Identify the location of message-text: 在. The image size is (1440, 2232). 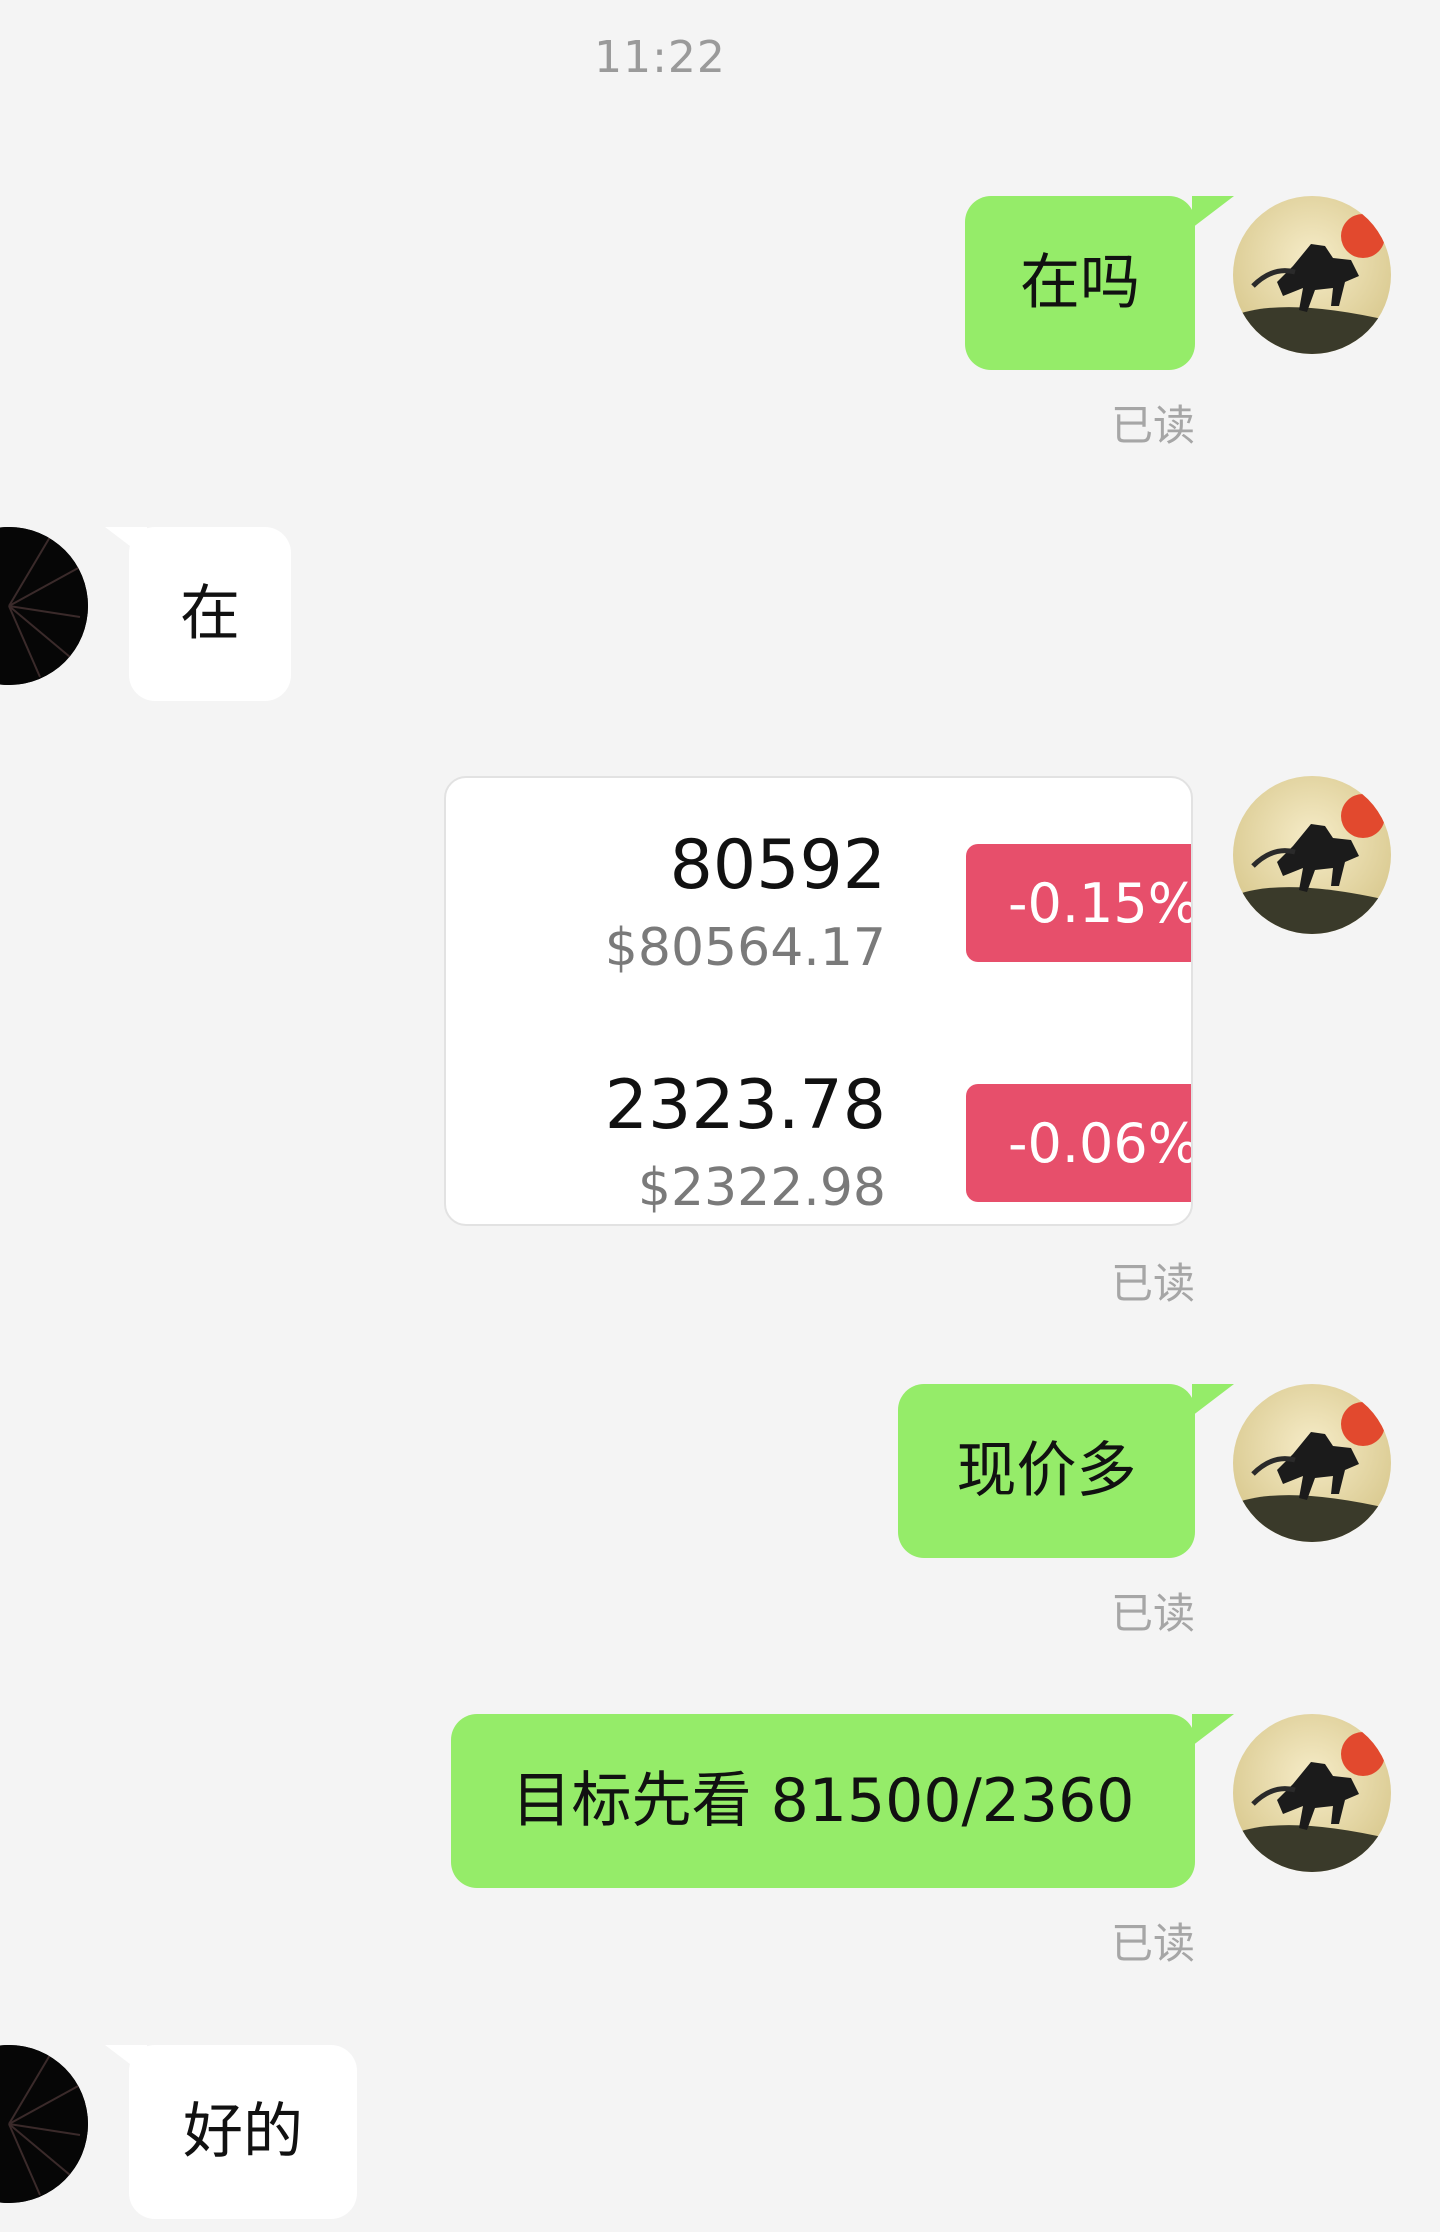
(210, 614).